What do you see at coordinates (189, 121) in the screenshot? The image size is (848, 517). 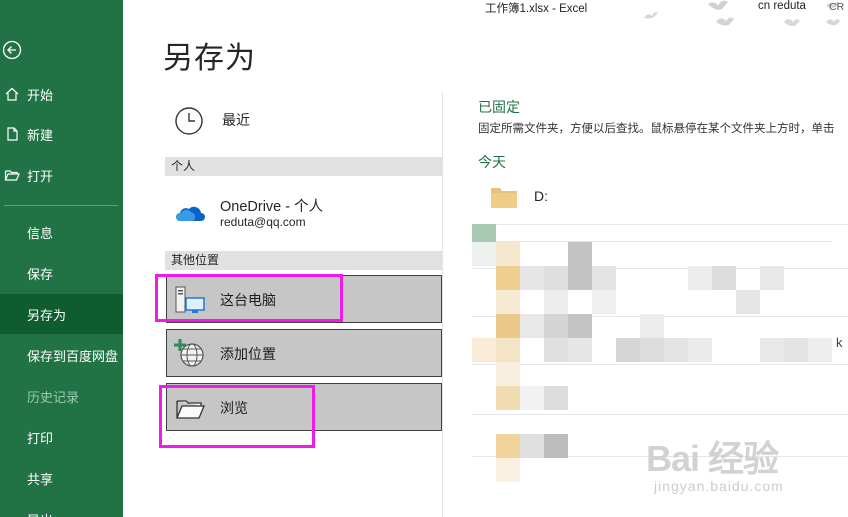 I see `clock-icon` at bounding box center [189, 121].